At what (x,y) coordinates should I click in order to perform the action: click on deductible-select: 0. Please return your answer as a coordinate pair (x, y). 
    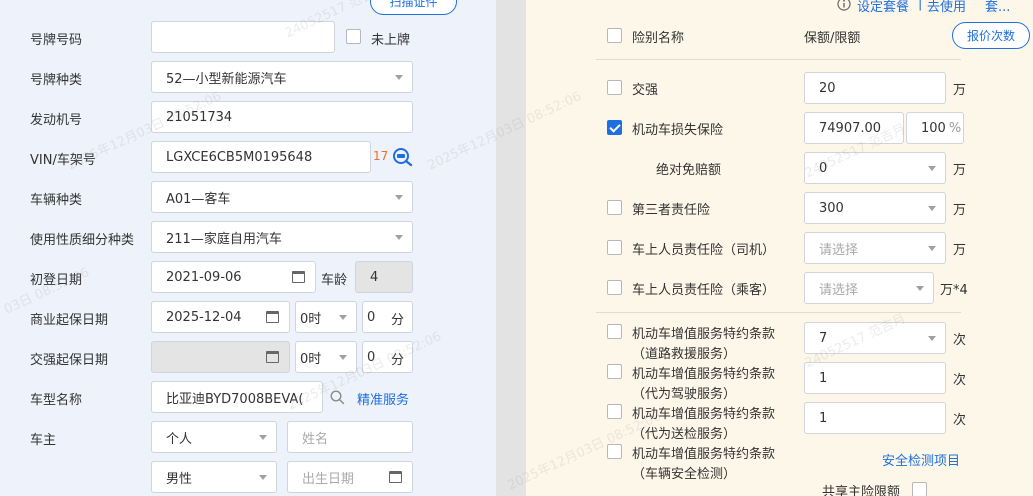
    Looking at the image, I should click on (875, 168).